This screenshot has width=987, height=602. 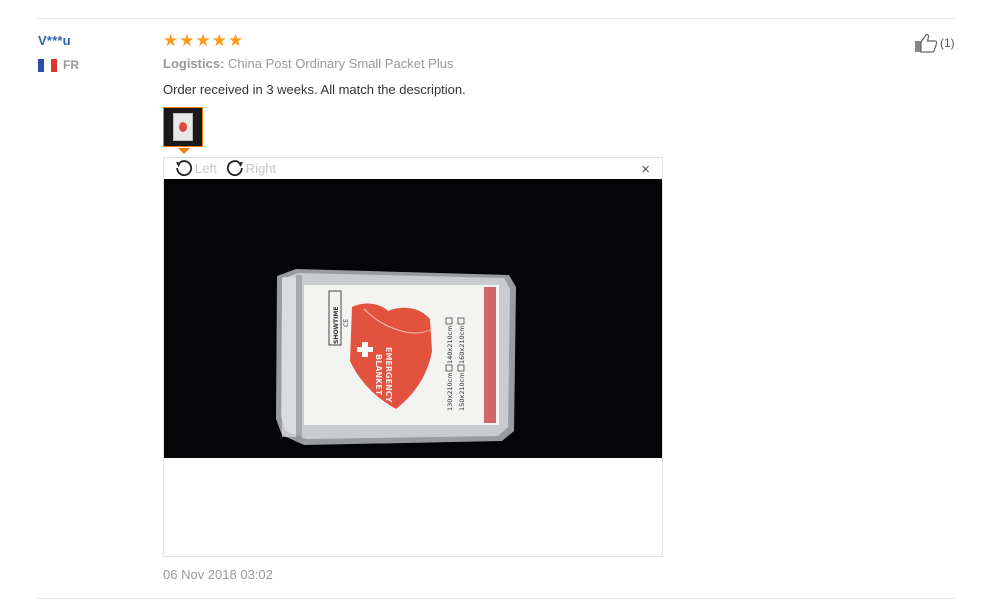 I want to click on close-icon: ×, so click(x=645, y=169).